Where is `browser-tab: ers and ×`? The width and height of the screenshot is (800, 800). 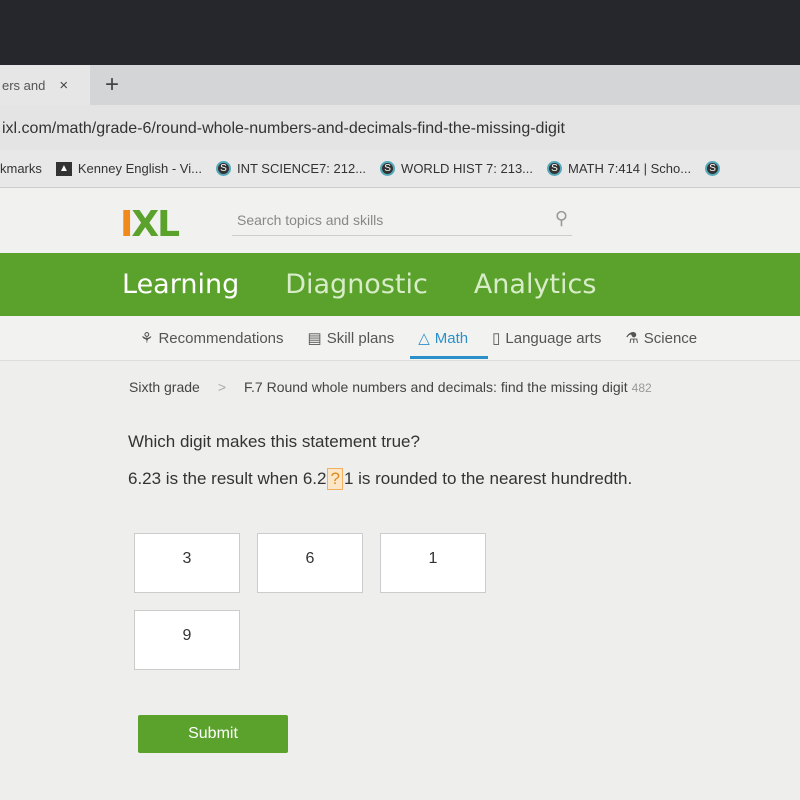 browser-tab: ers and × is located at coordinates (45, 85).